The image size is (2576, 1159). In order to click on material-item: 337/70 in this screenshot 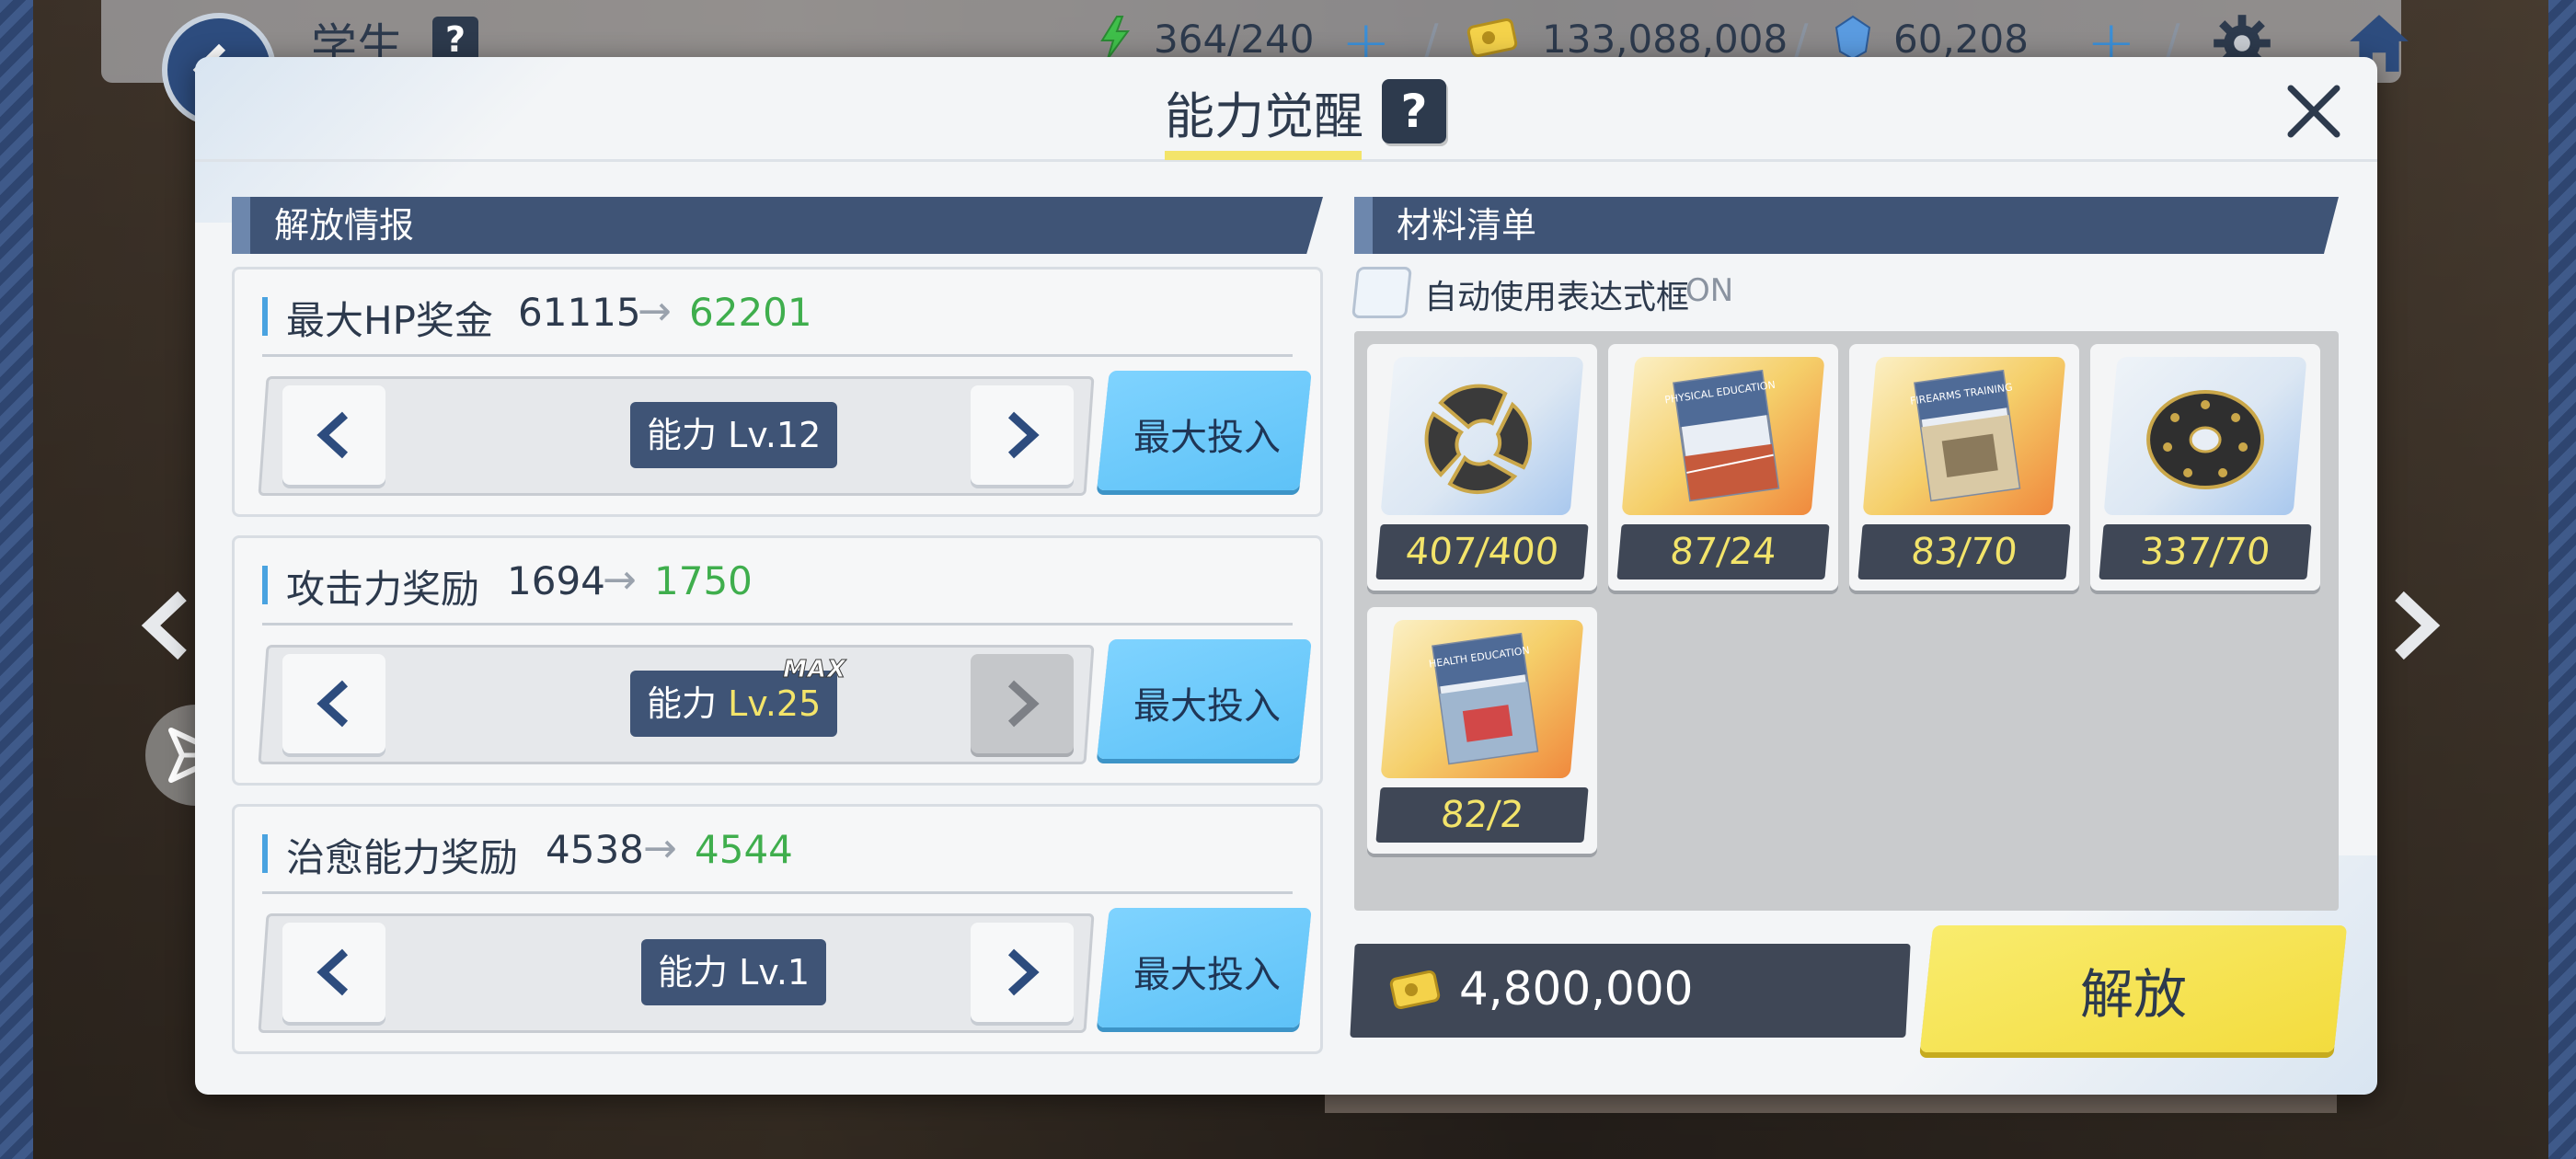, I will do `click(2205, 467)`.